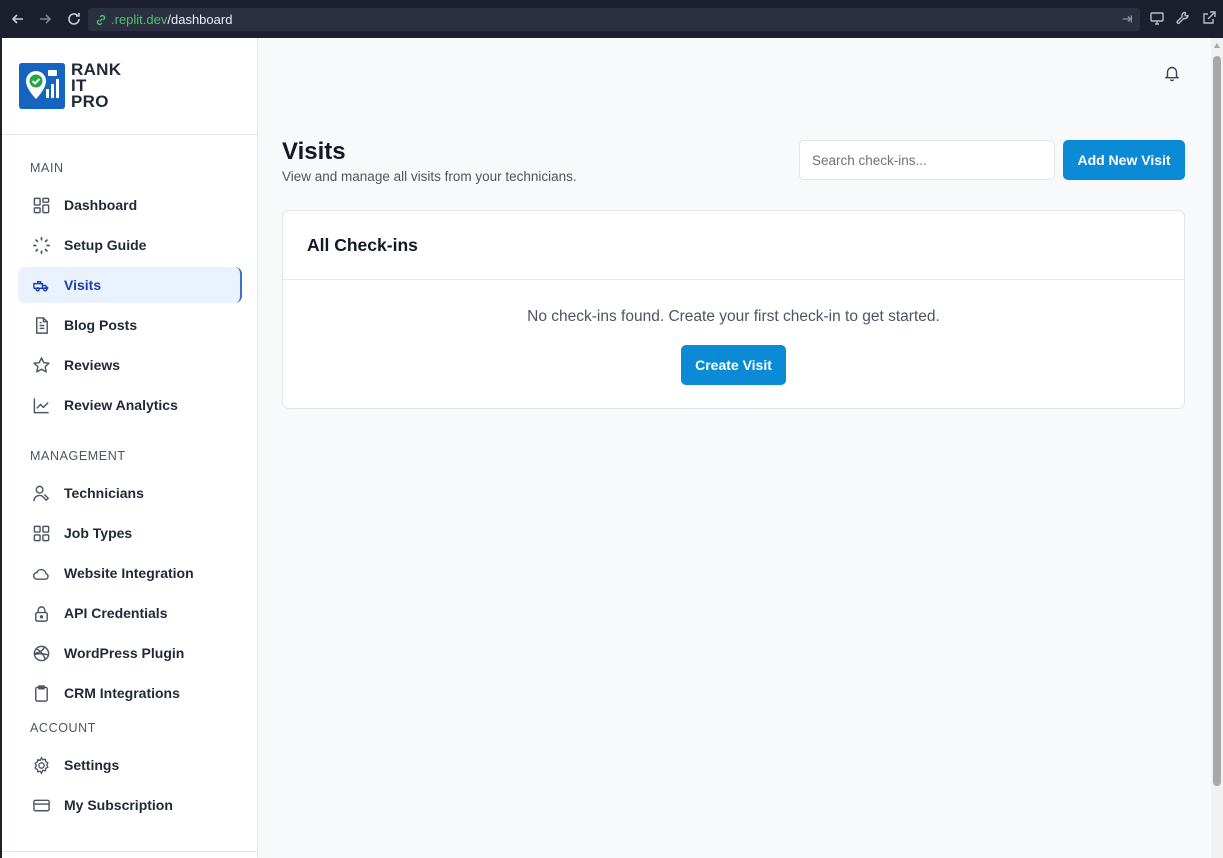  I want to click on address-bar: .replit.dev/dashboard, so click(614, 19).